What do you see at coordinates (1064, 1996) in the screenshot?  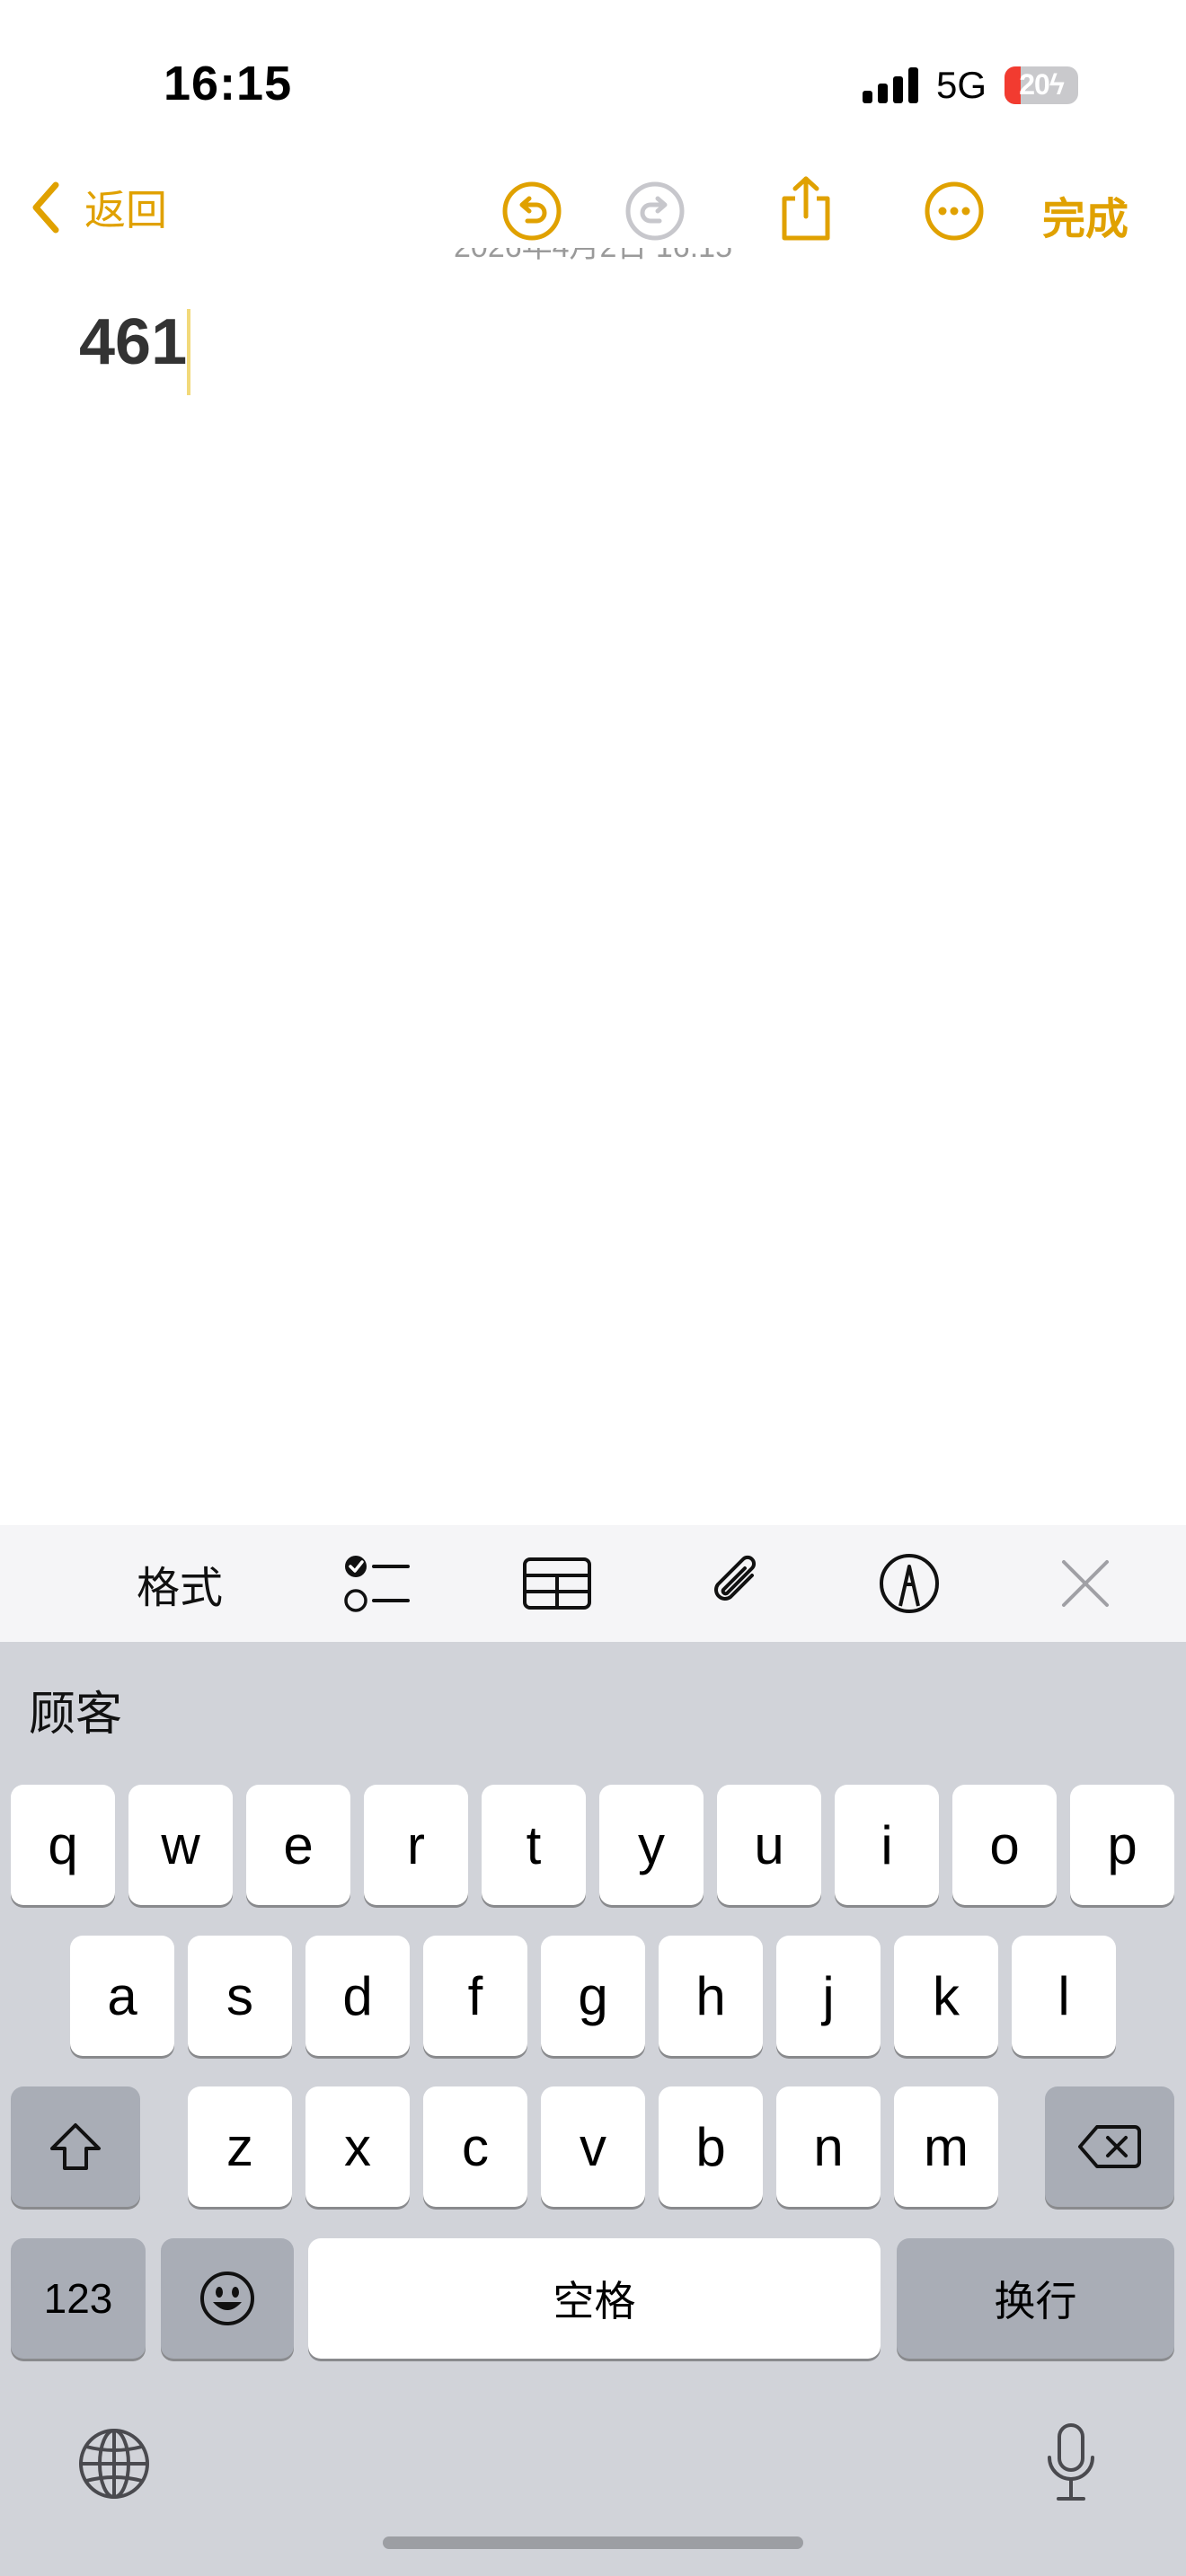 I see `key-l: l` at bounding box center [1064, 1996].